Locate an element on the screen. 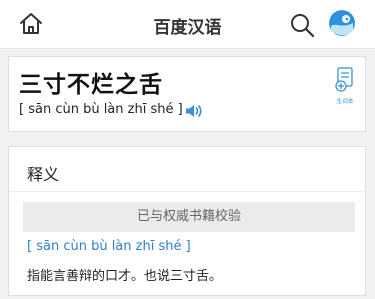 Image resolution: width=375 pixels, height=299 pixels. search-icon is located at coordinates (302, 25).